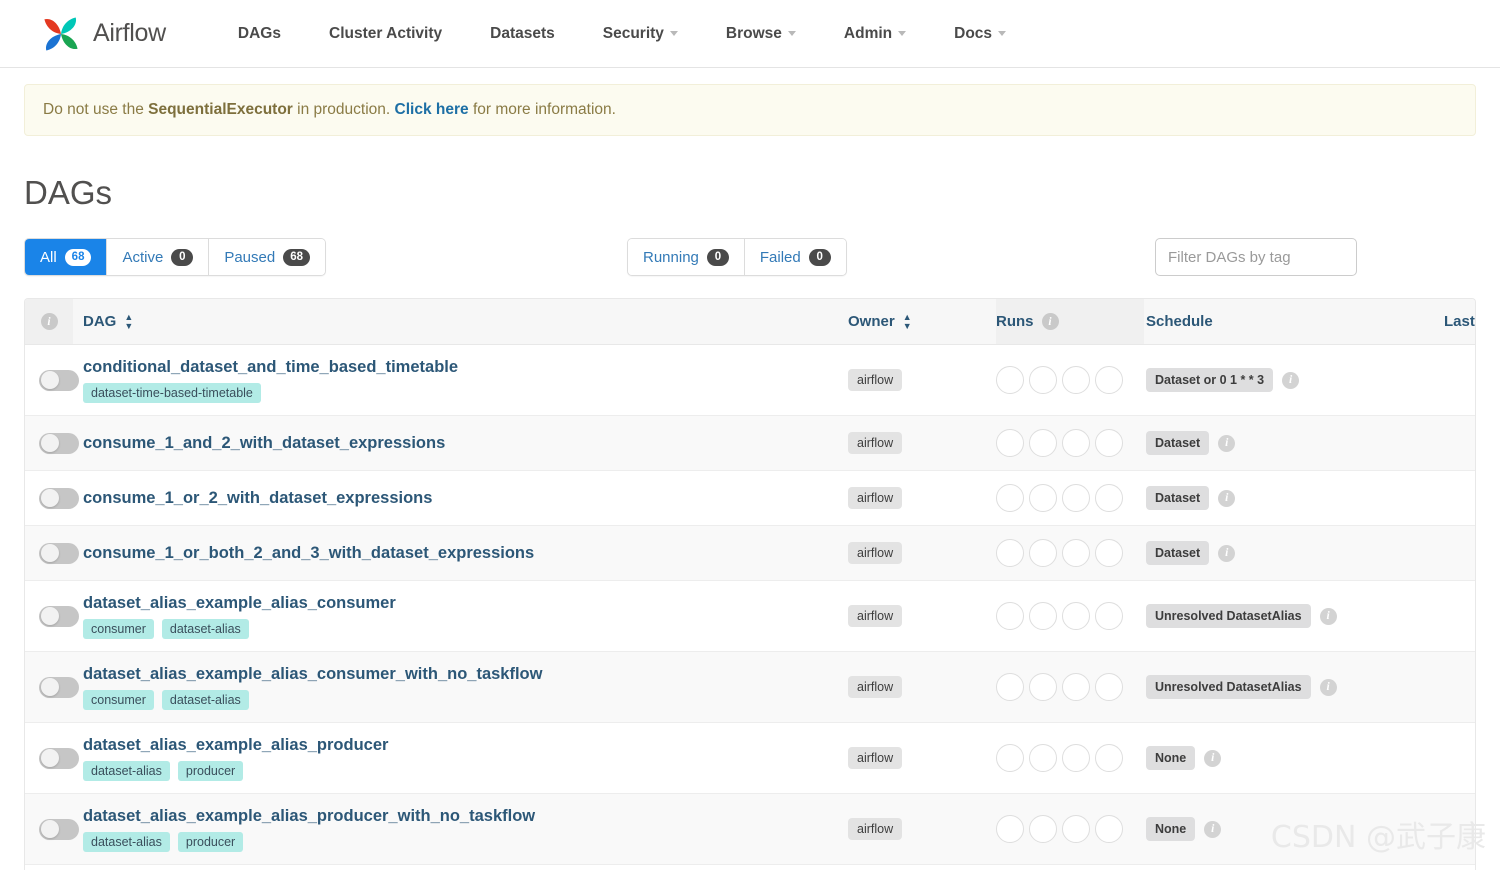  I want to click on schedule-badge: Dataset or 0 1 * * 3, so click(1210, 380).